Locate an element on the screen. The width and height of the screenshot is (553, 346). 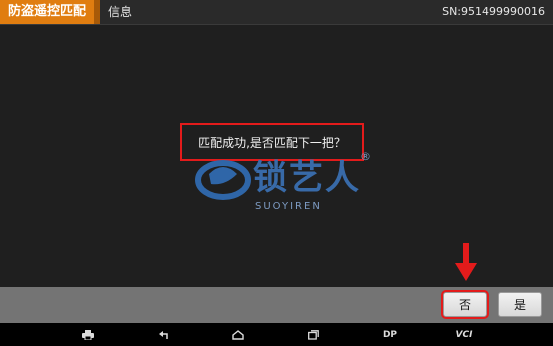
info-label: 信息 is located at coordinates (120, 12).